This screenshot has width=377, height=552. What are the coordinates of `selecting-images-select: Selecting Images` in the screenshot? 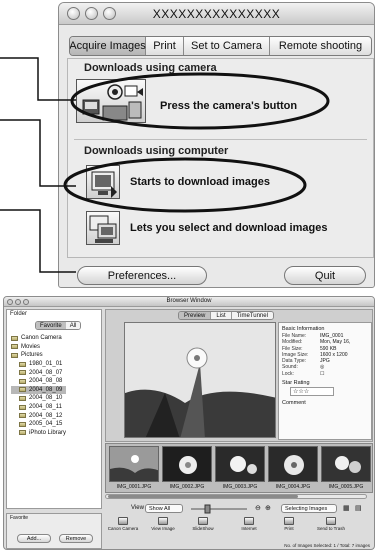 It's located at (309, 508).